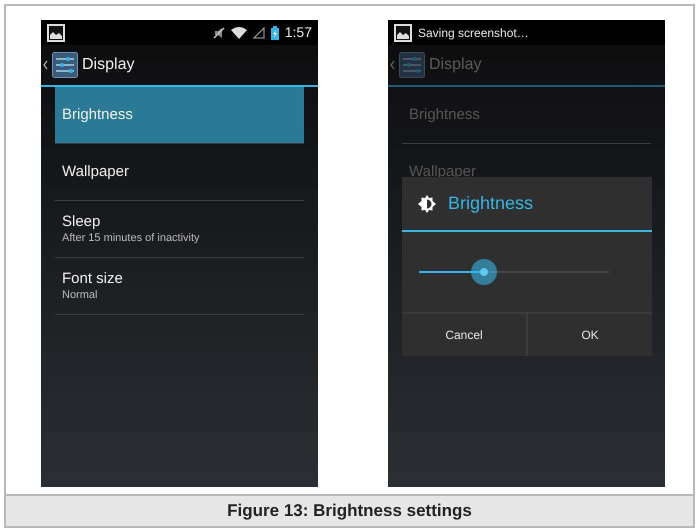  Describe the element at coordinates (349, 511) in the screenshot. I see `figure-caption: Figure 13: Brightness settings` at that location.